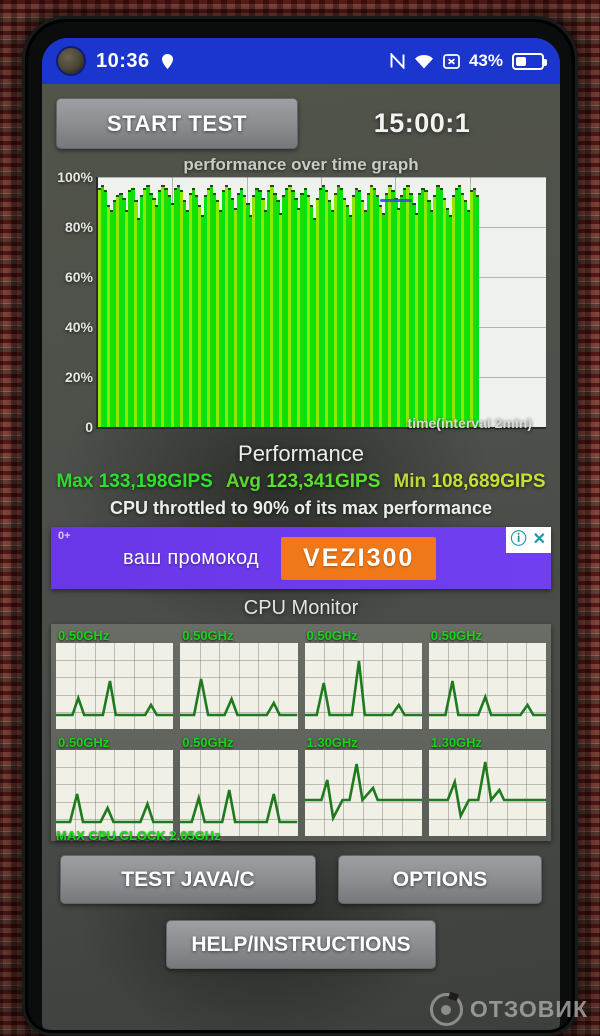  Describe the element at coordinates (359, 558) in the screenshot. I see `ad-promo-code: VEZI300` at that location.